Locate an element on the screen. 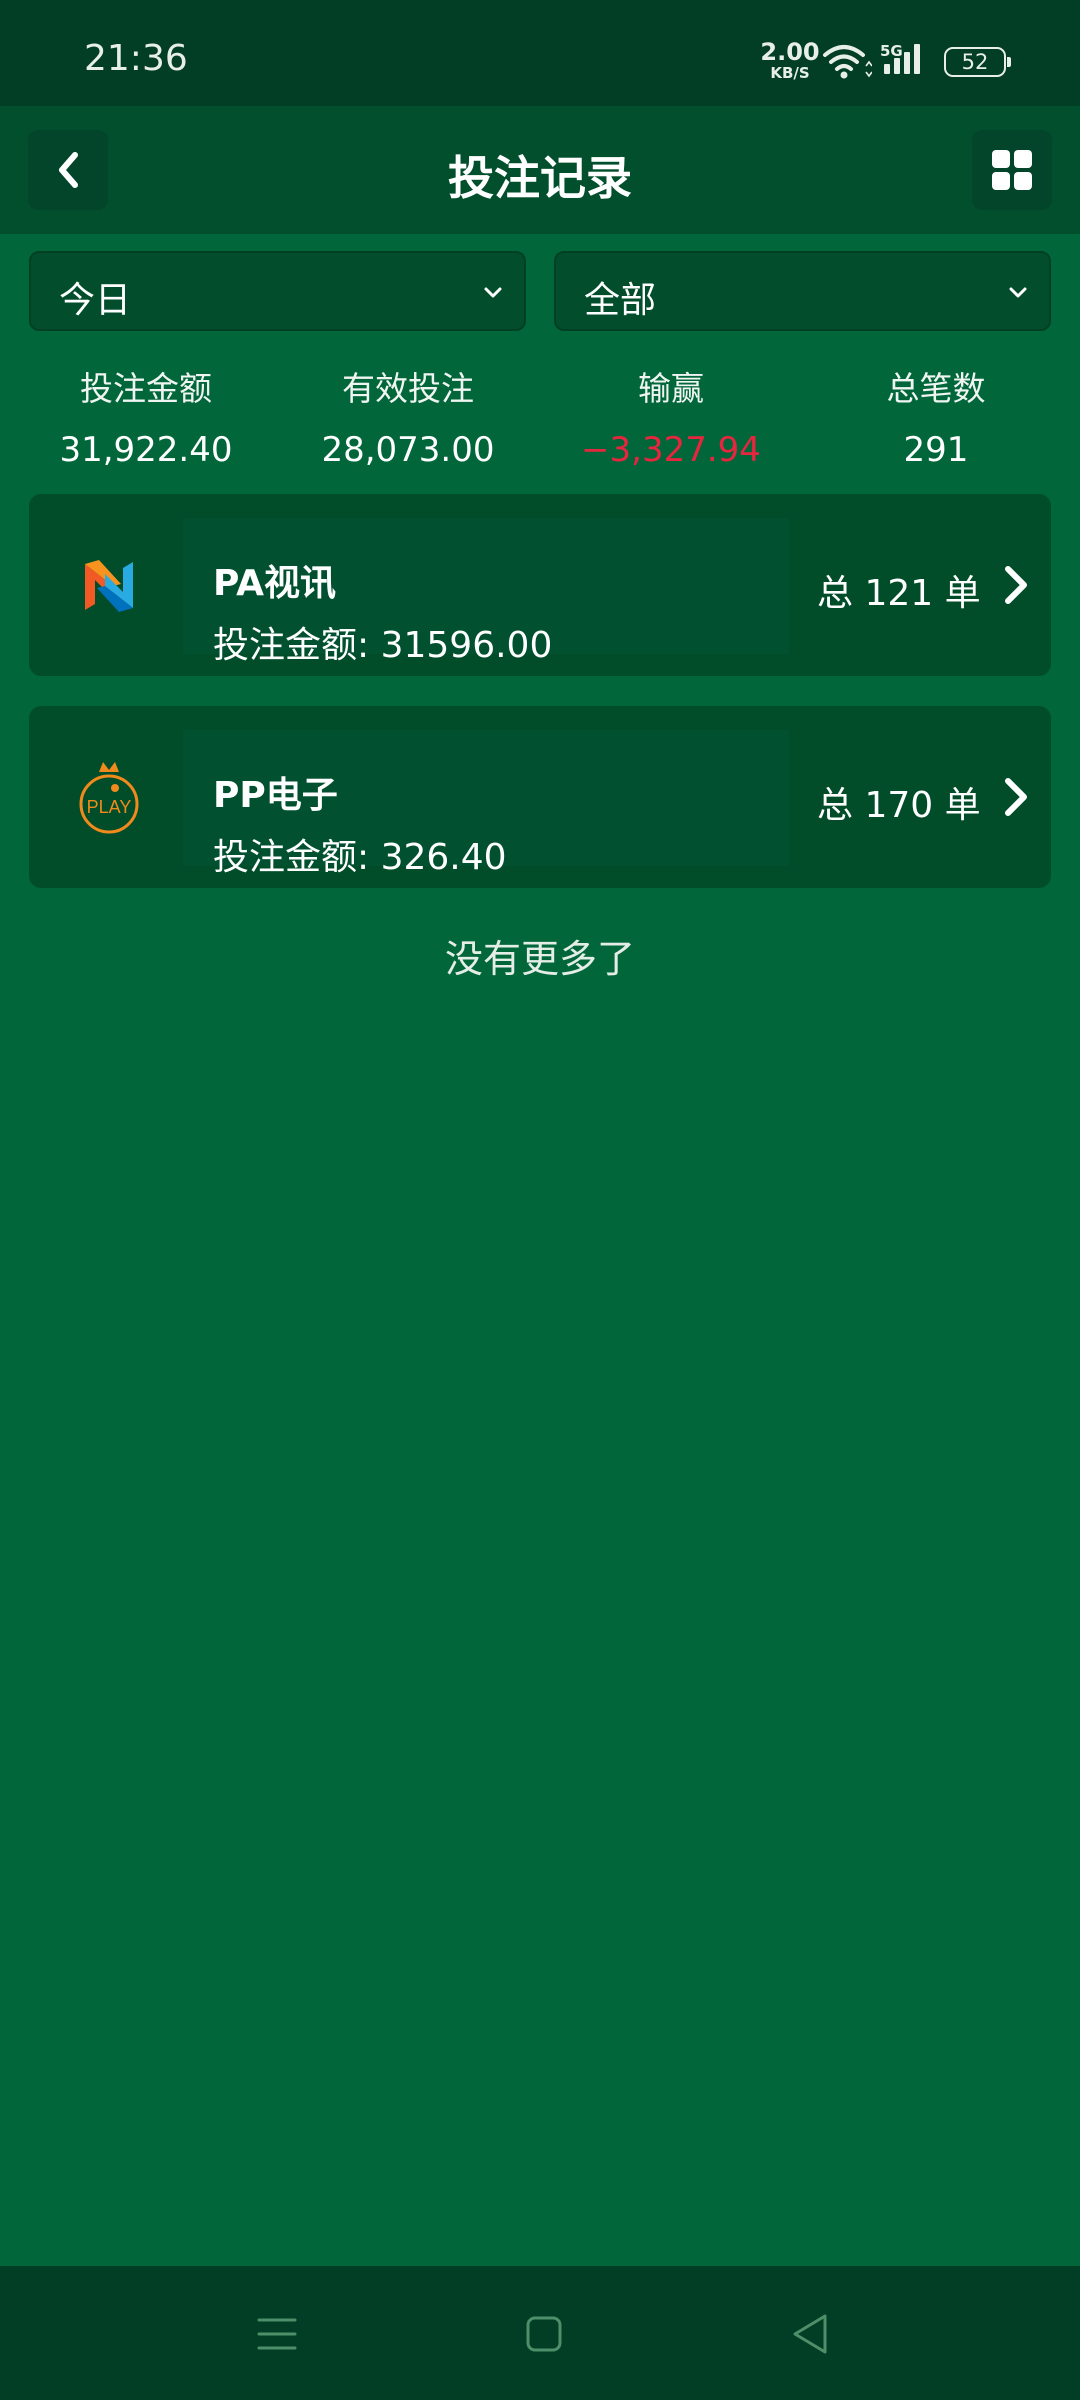 The image size is (1080, 2400). summary-total-count: 总笔数 291 is located at coordinates (936, 416).